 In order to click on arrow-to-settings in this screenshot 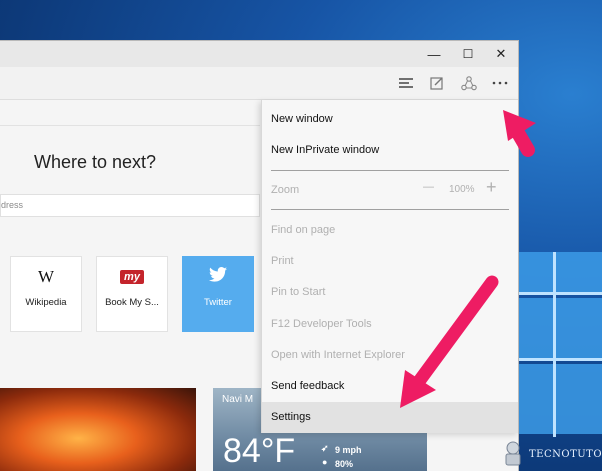, I will do `click(449, 341)`.